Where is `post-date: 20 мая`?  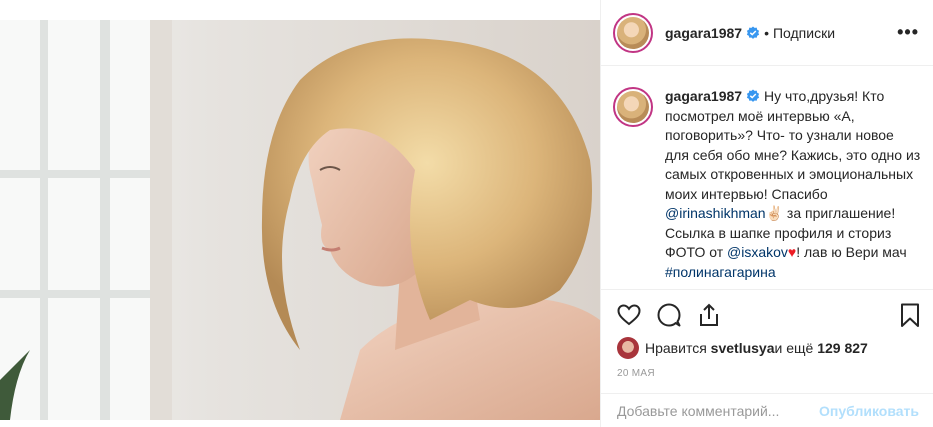
post-date: 20 мая is located at coordinates (636, 373).